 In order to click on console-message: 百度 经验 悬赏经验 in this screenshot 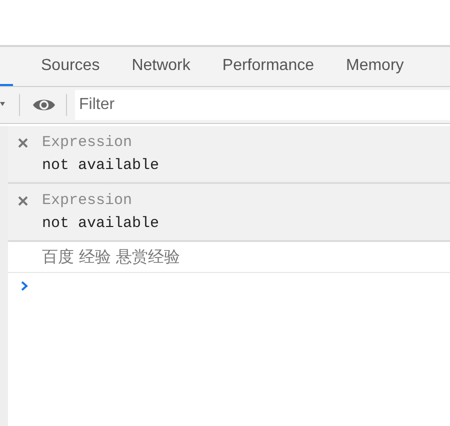, I will do `click(229, 258)`.